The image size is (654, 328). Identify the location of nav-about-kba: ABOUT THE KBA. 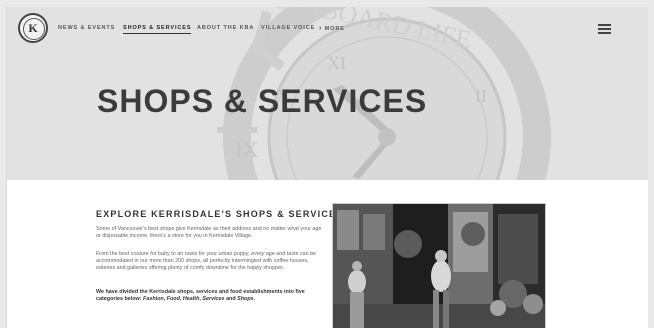
(225, 28).